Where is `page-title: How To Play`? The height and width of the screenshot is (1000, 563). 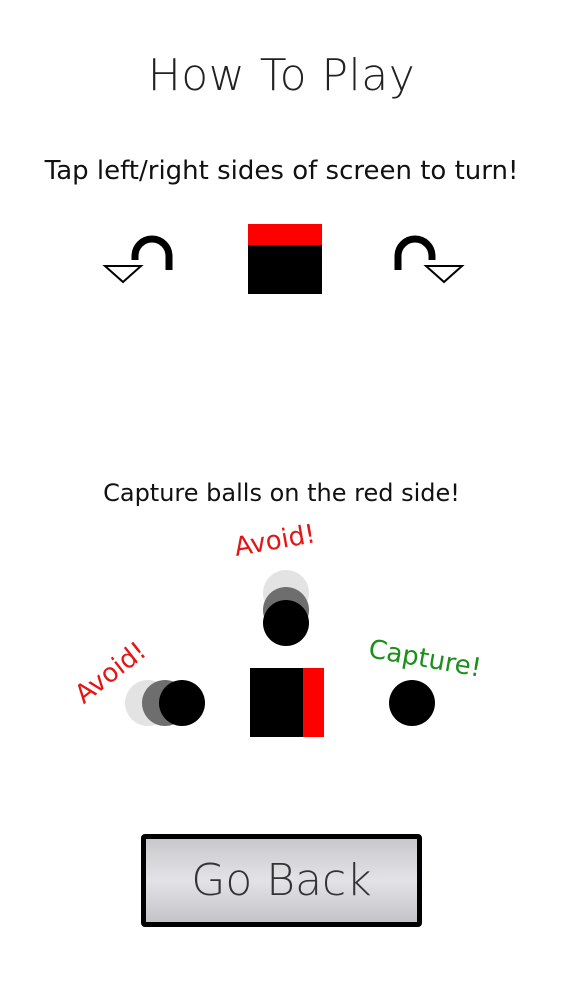
page-title: How To Play is located at coordinates (281, 75).